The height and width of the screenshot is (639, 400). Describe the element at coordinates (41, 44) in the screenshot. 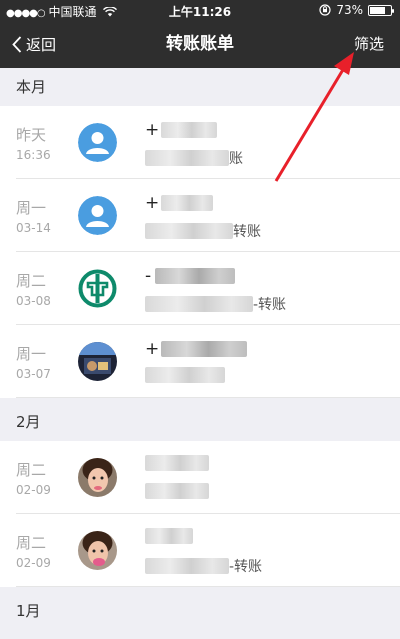

I see `back-label: 返回` at that location.